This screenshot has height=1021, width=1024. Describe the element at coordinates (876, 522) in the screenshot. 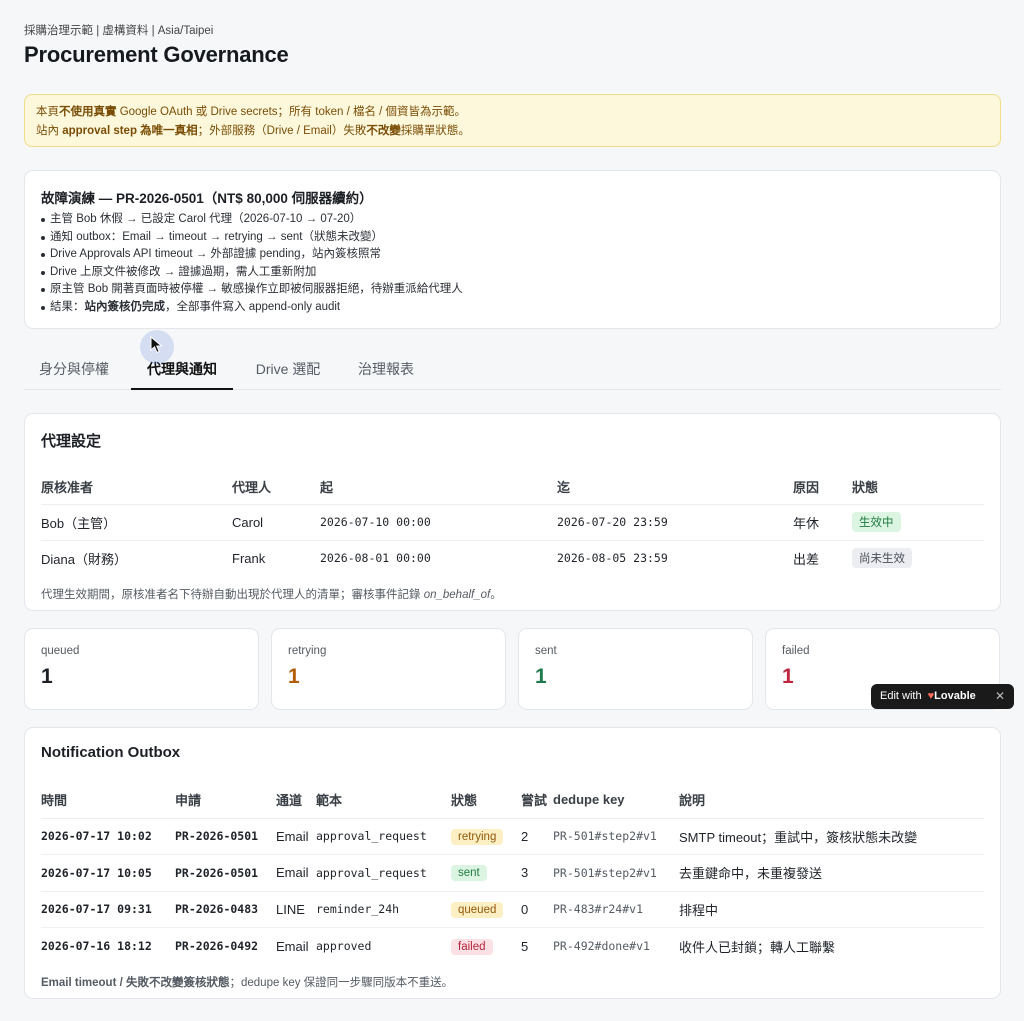

I see `status-badge: 生效中` at that location.